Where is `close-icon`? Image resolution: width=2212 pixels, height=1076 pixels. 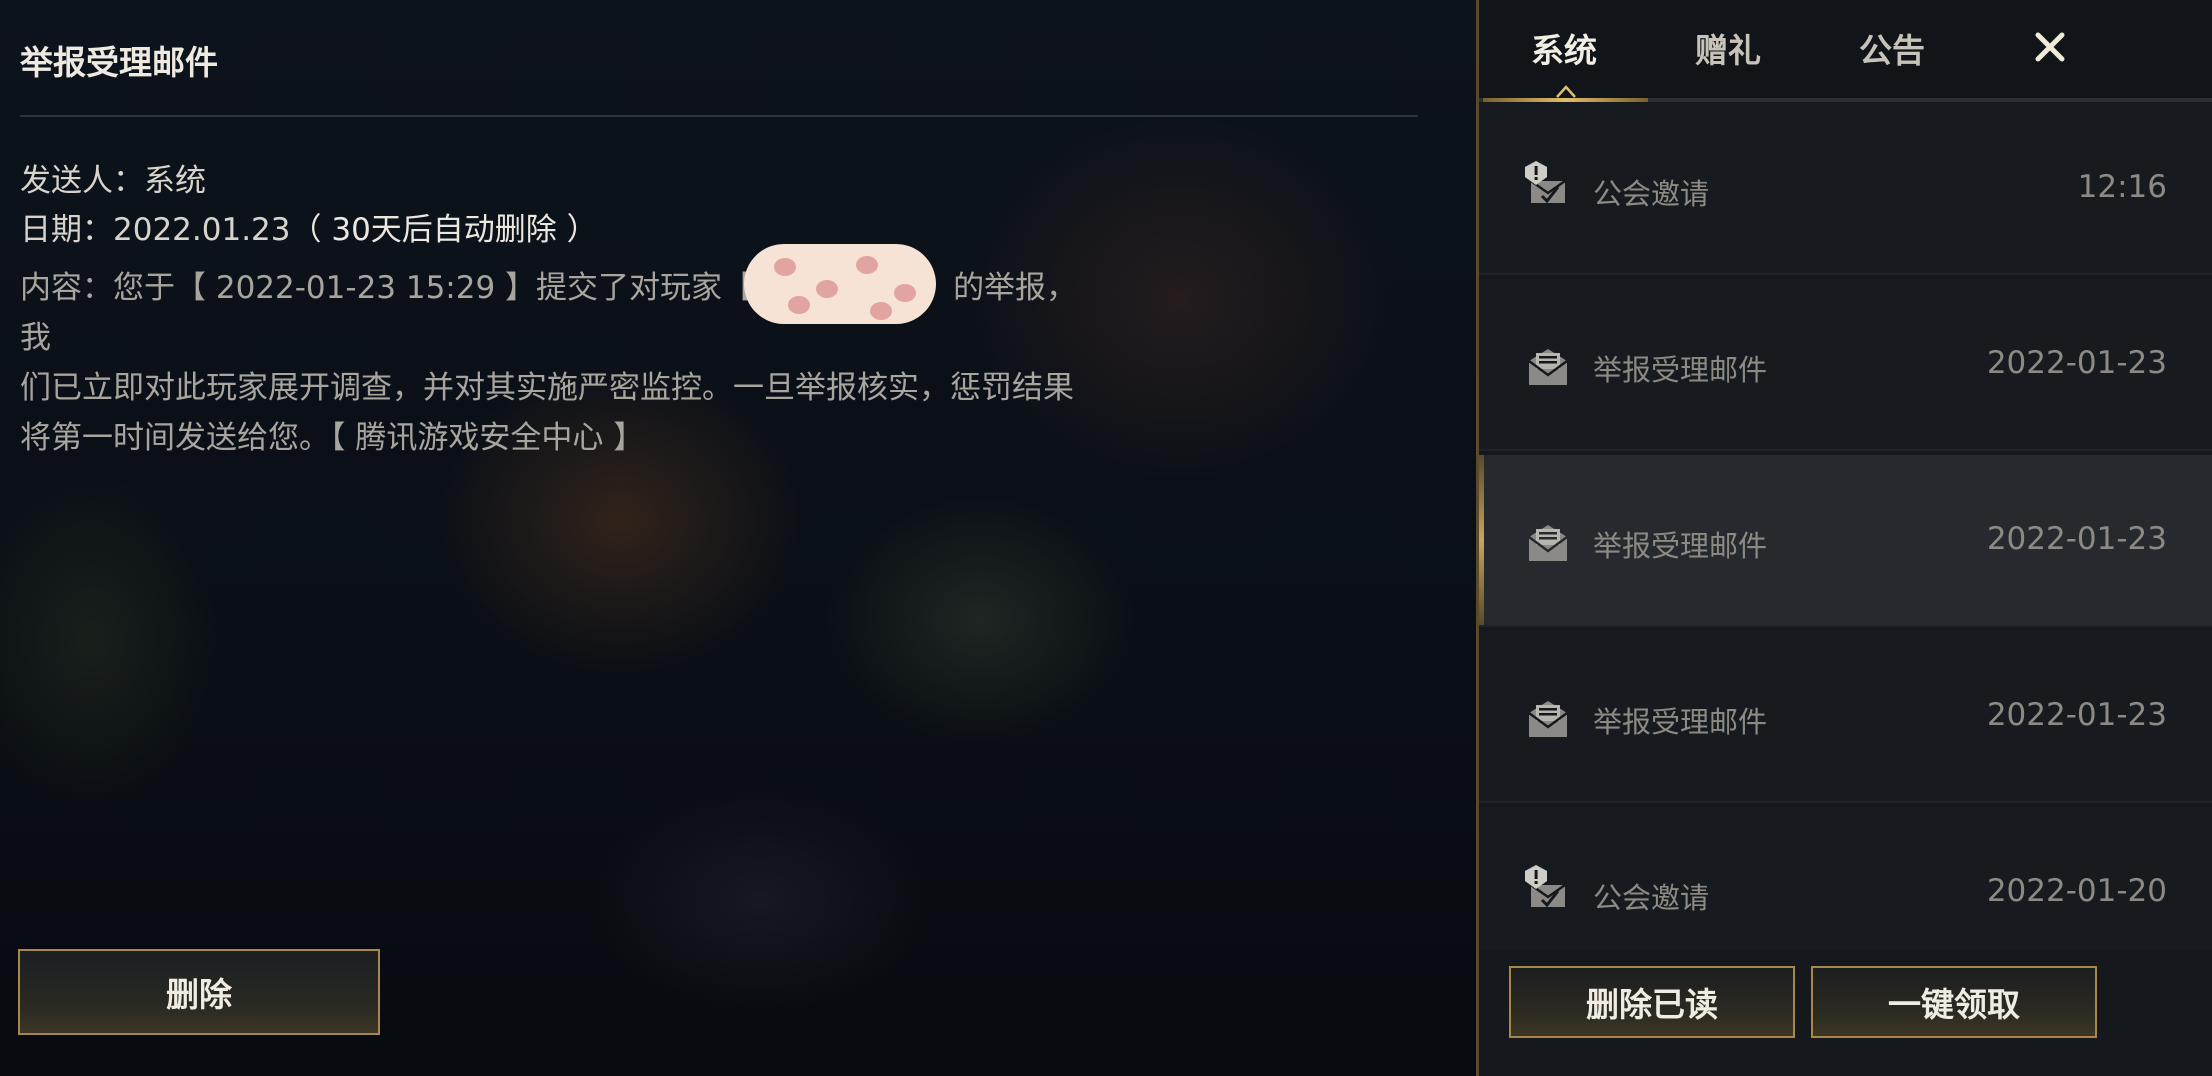
close-icon is located at coordinates (2050, 47).